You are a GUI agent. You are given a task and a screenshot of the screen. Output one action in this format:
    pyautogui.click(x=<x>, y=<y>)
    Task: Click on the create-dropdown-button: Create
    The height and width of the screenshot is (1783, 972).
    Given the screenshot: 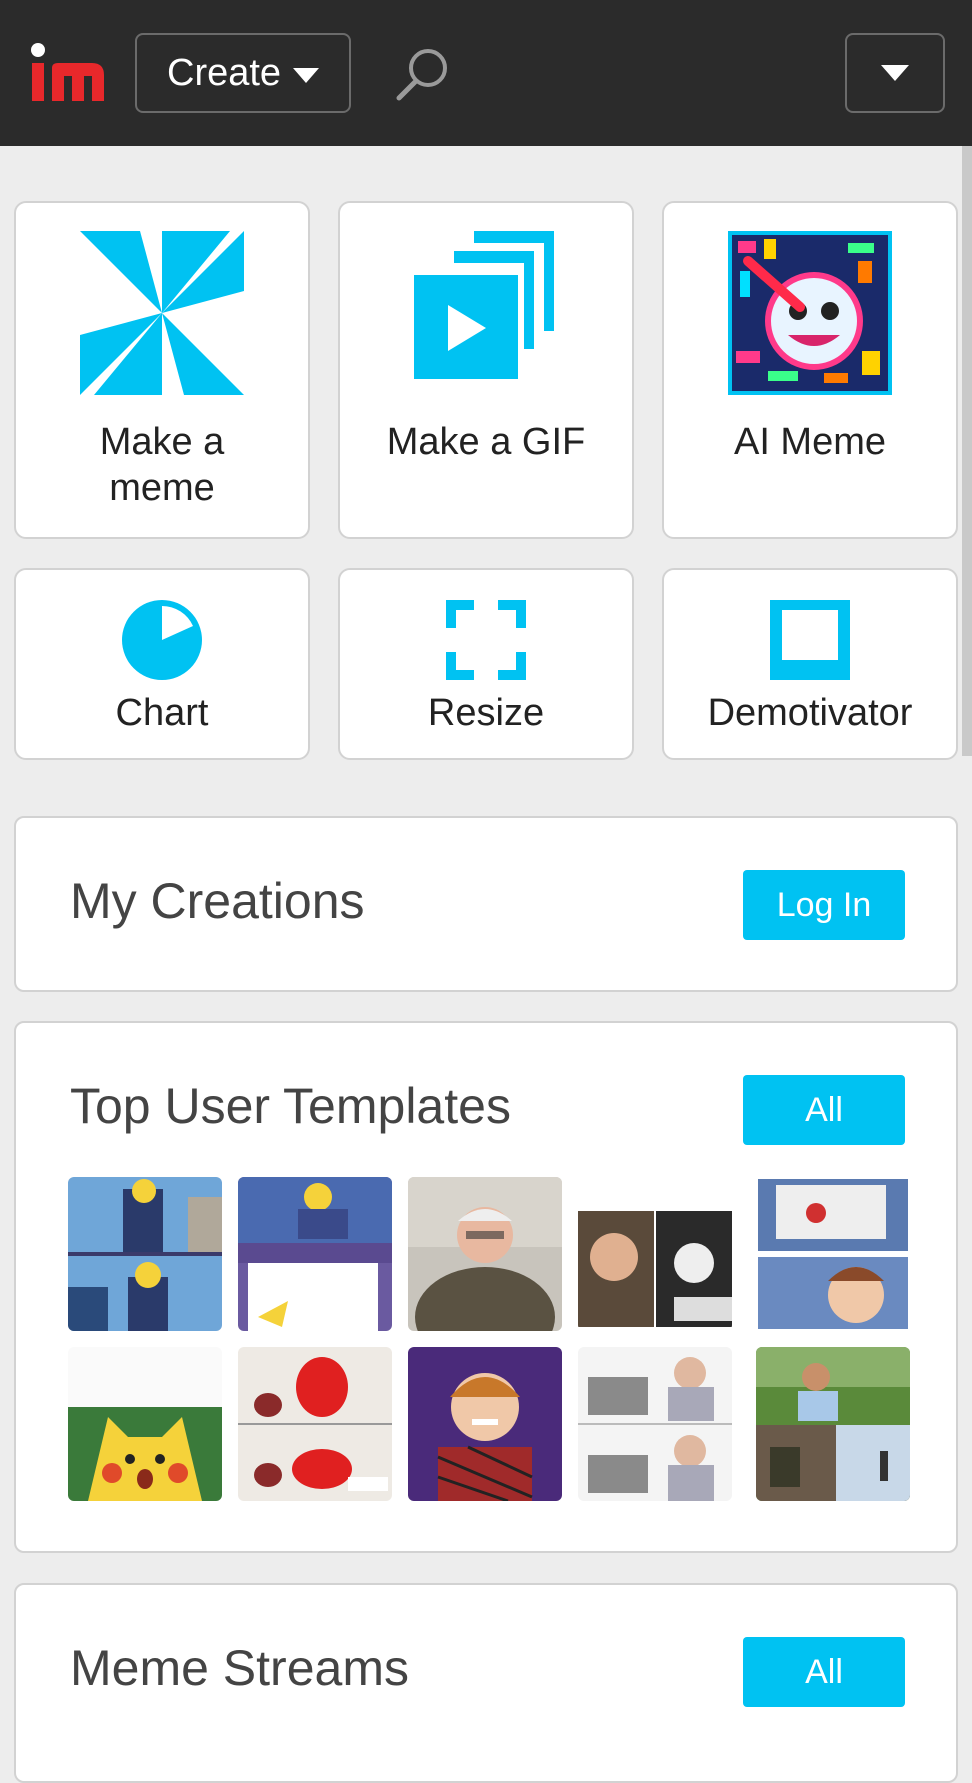 What is the action you would take?
    pyautogui.click(x=243, y=73)
    